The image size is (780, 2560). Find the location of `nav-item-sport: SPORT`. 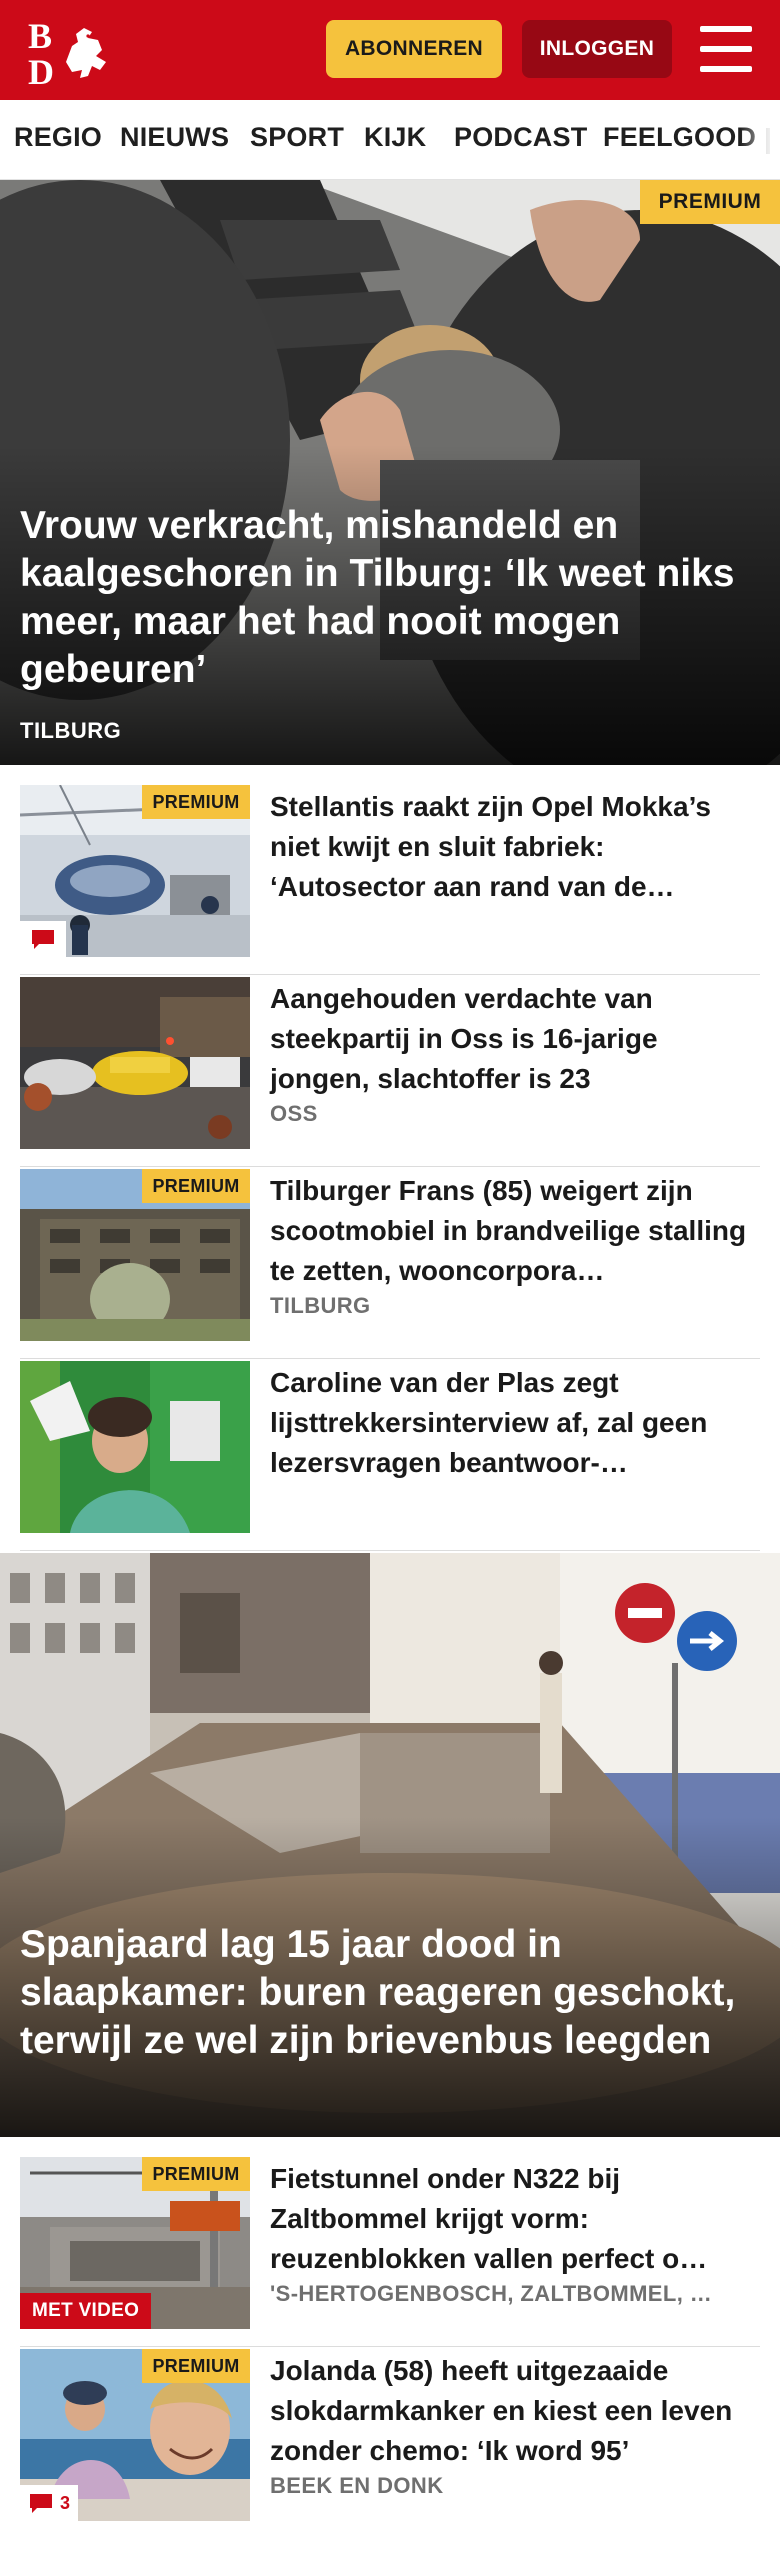

nav-item-sport: SPORT is located at coordinates (297, 137).